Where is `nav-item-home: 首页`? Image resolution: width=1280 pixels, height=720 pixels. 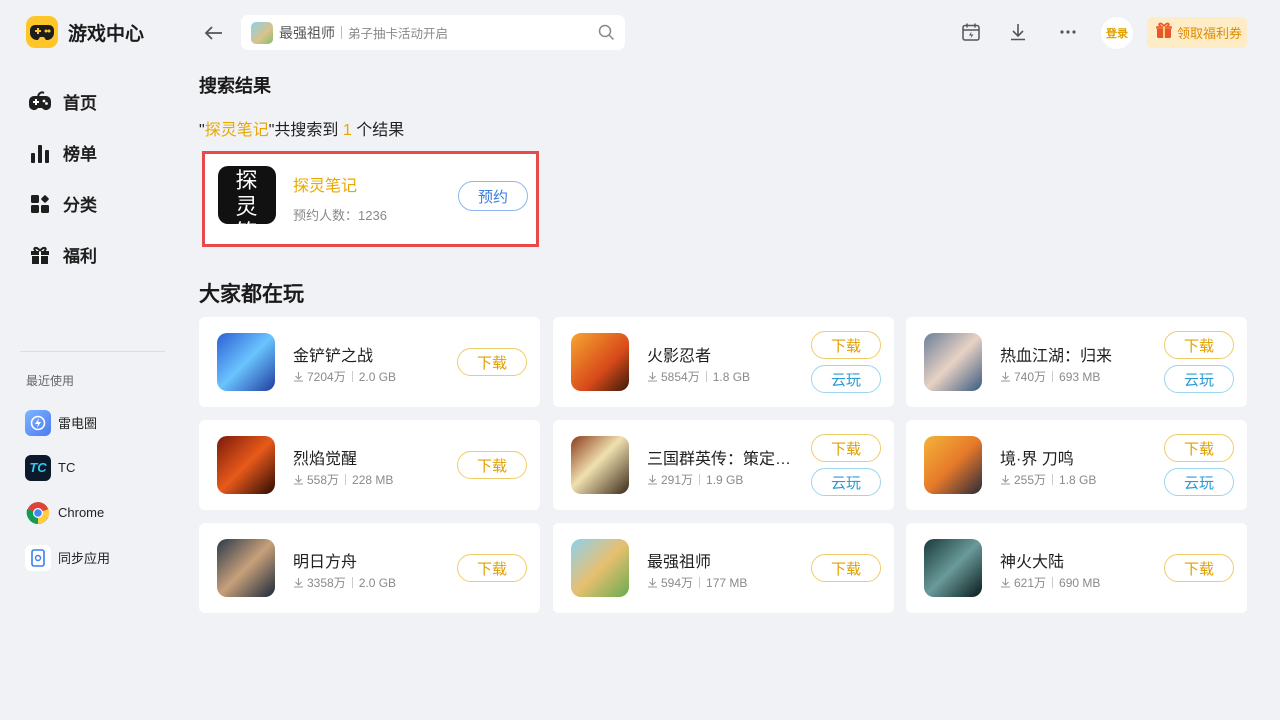
nav-item-home: 首页 is located at coordinates (62, 101).